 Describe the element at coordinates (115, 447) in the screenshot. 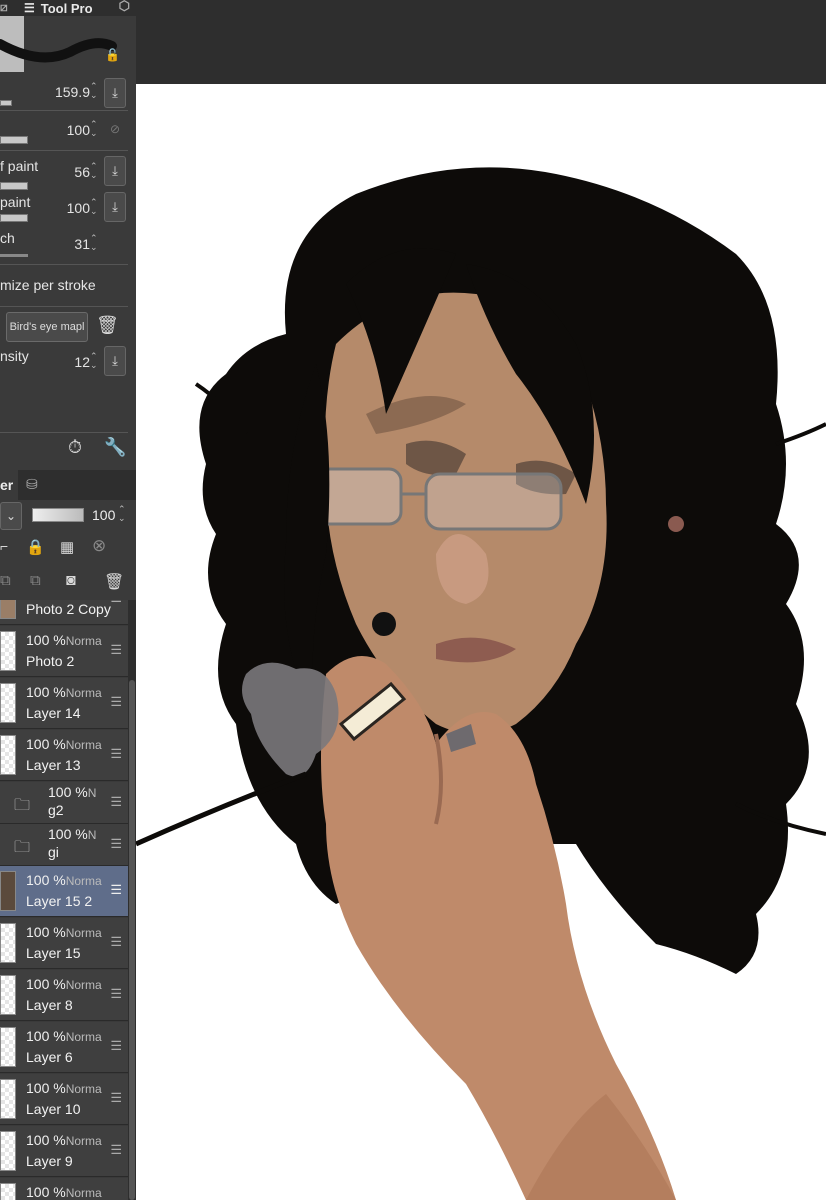

I see `wrench-icon: 🔧` at that location.